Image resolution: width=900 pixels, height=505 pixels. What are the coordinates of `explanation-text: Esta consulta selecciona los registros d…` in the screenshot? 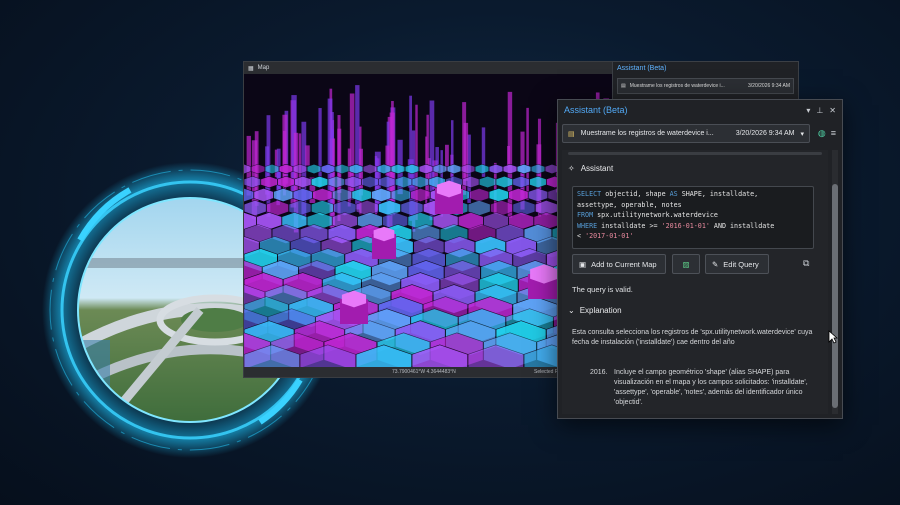 It's located at (692, 337).